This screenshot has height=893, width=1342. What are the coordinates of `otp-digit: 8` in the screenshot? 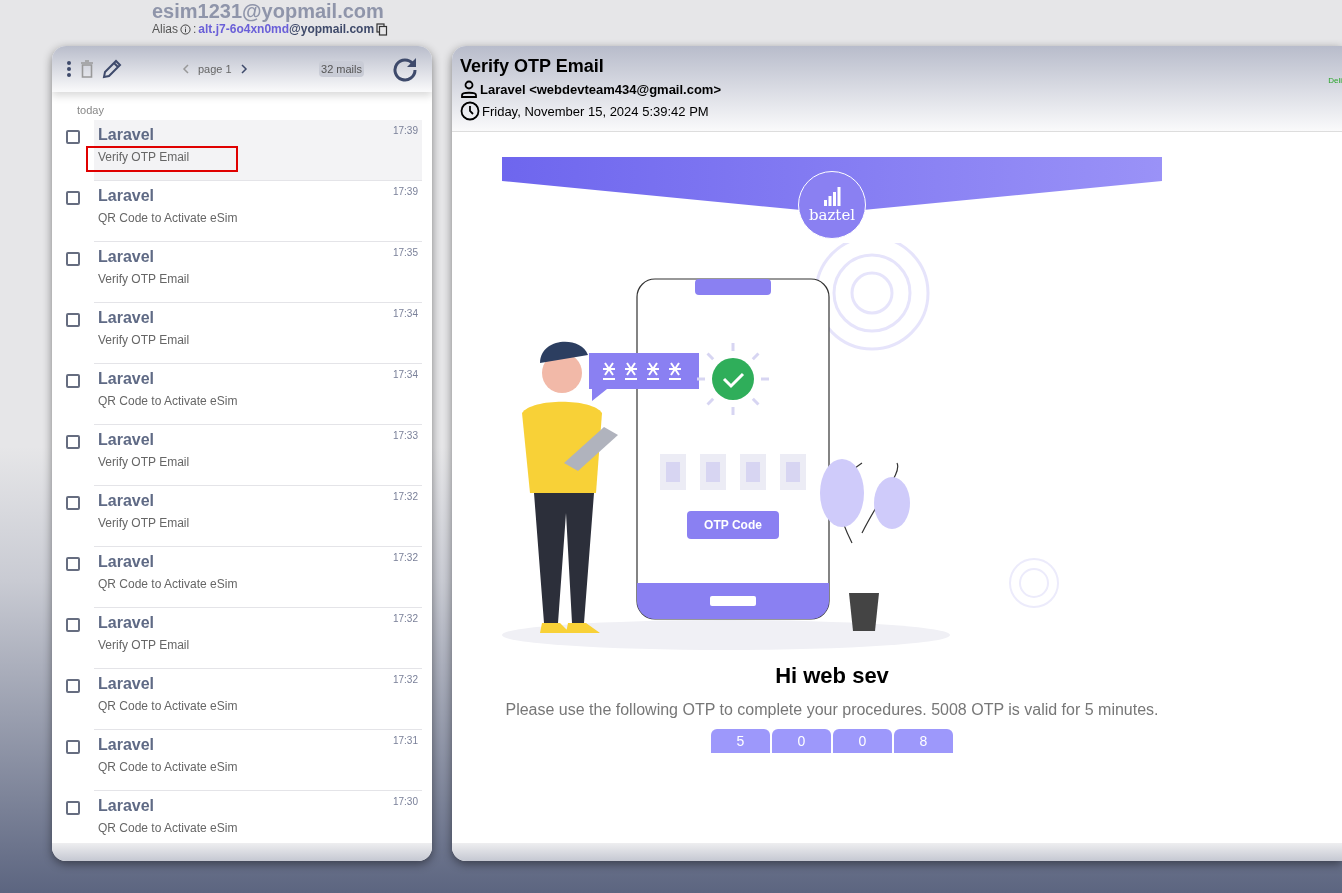 It's located at (923, 741).